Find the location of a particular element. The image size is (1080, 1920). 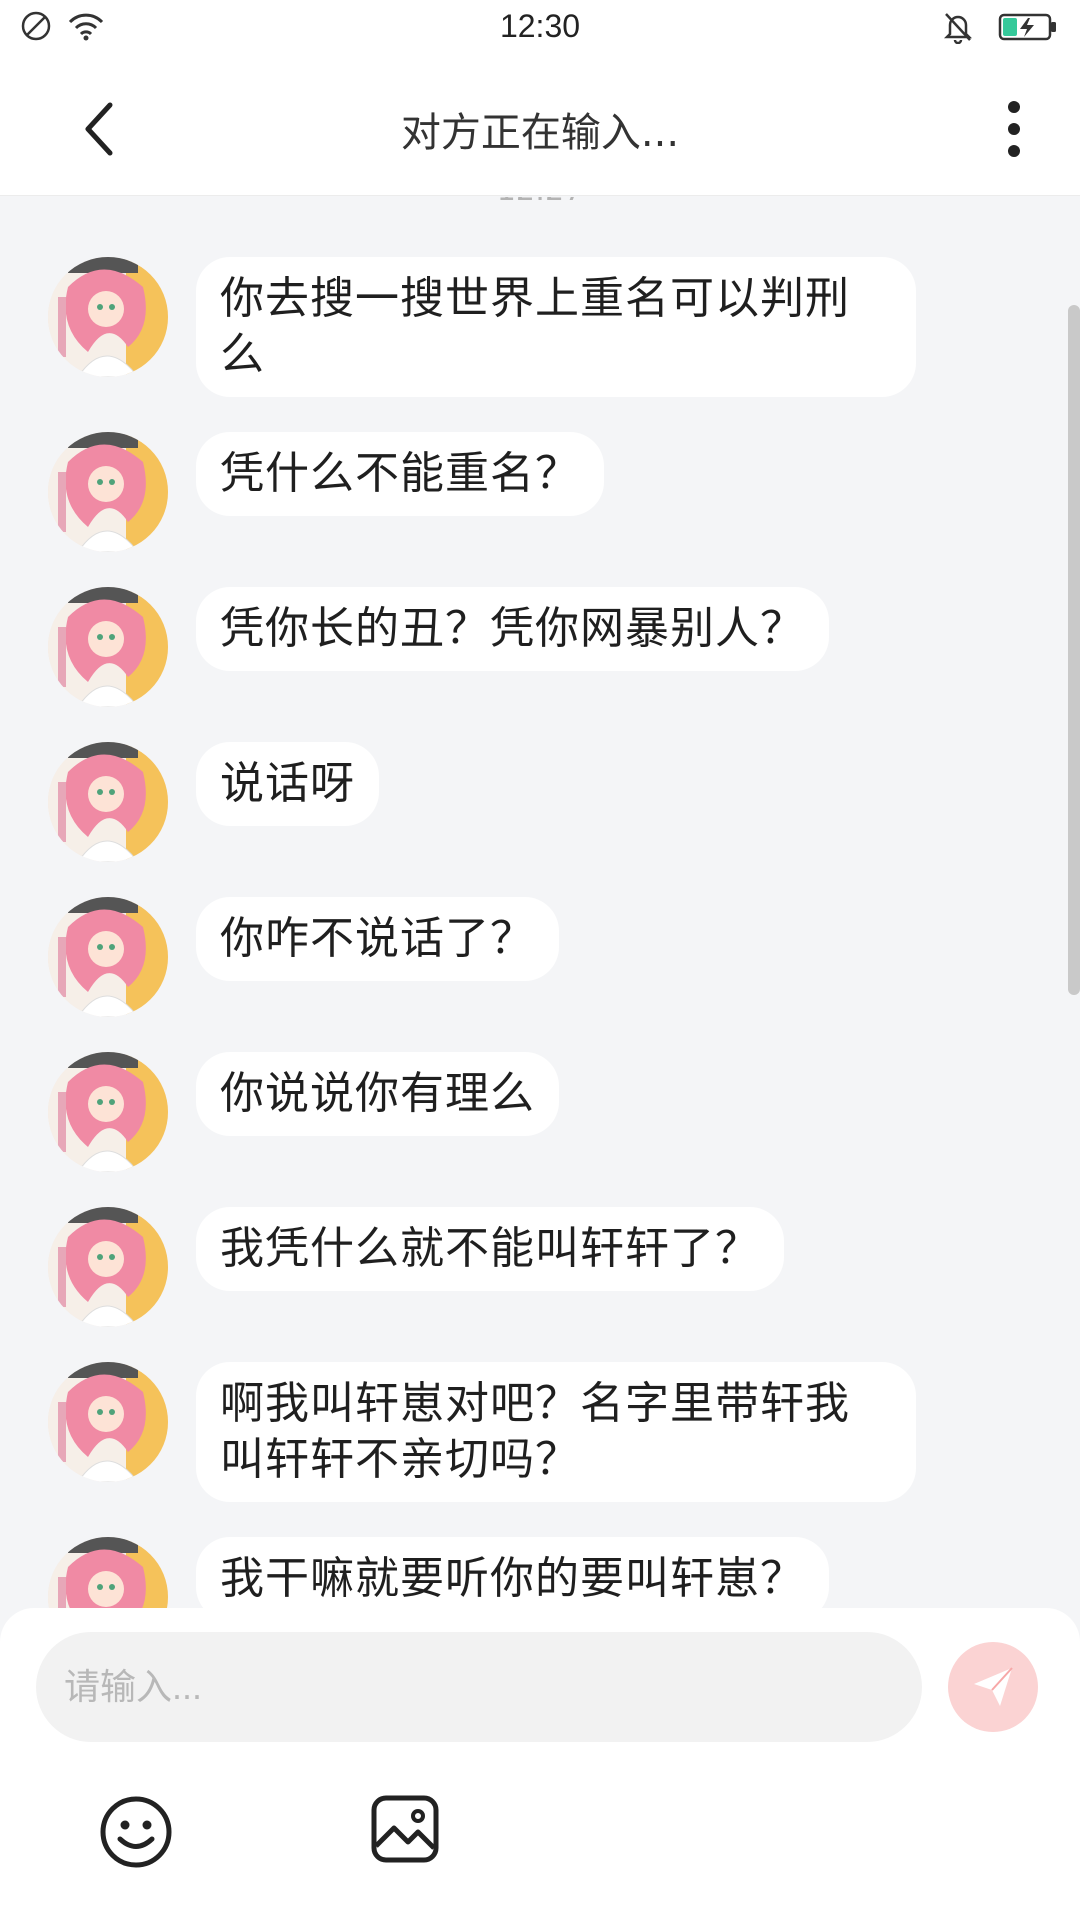

message-row: 凭你长的丑？凭你网暴别人？ is located at coordinates (438, 647).